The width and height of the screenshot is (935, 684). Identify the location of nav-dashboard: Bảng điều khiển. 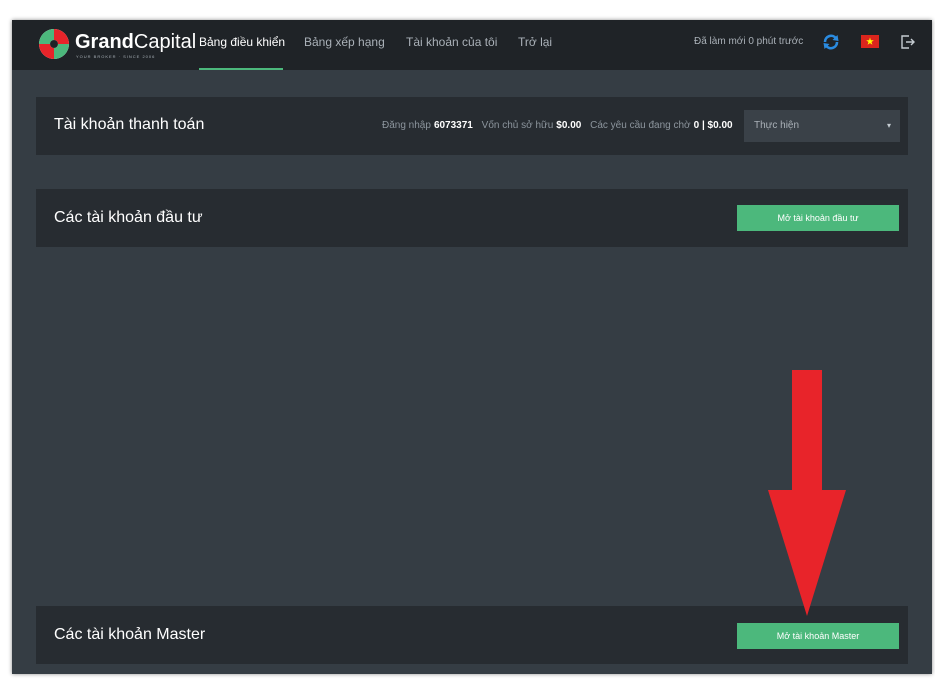
(242, 45).